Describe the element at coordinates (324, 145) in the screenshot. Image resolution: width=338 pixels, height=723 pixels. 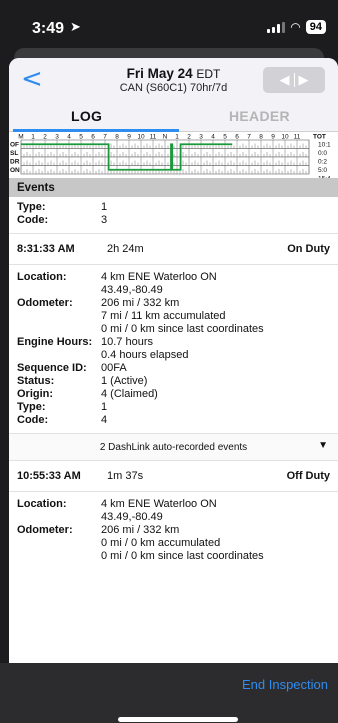
I see `row-total: 10:1` at that location.